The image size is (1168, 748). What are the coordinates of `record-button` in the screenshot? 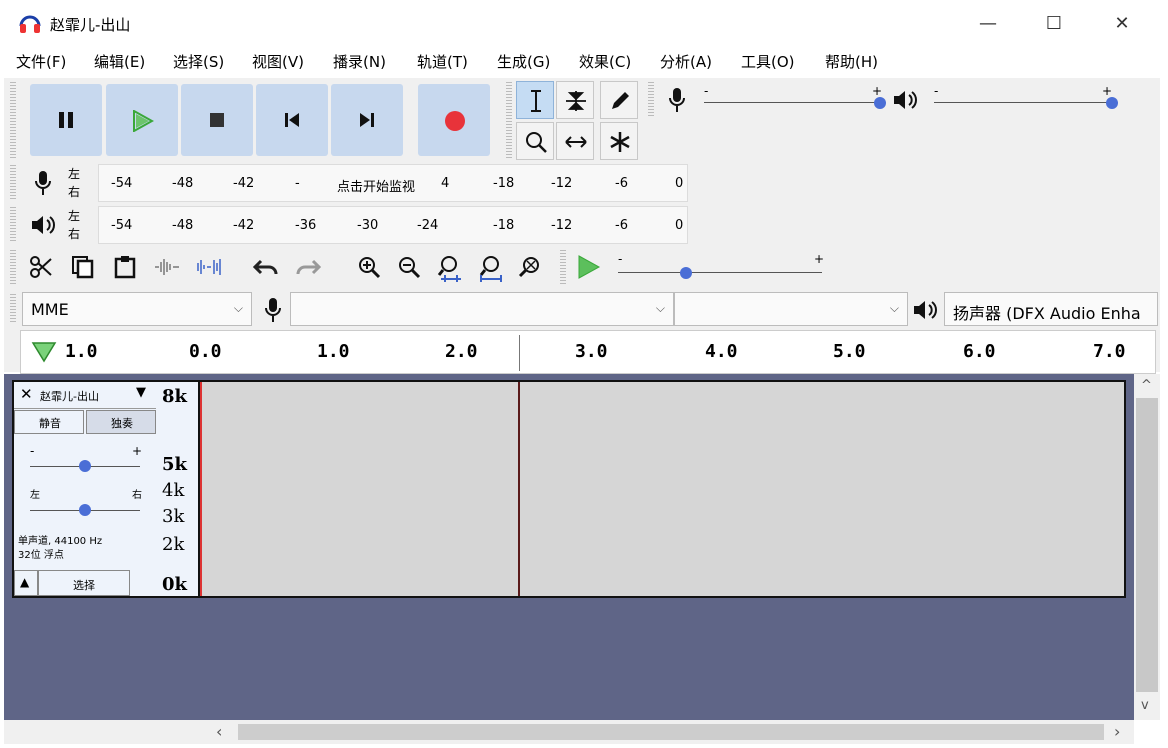 It's located at (454, 120).